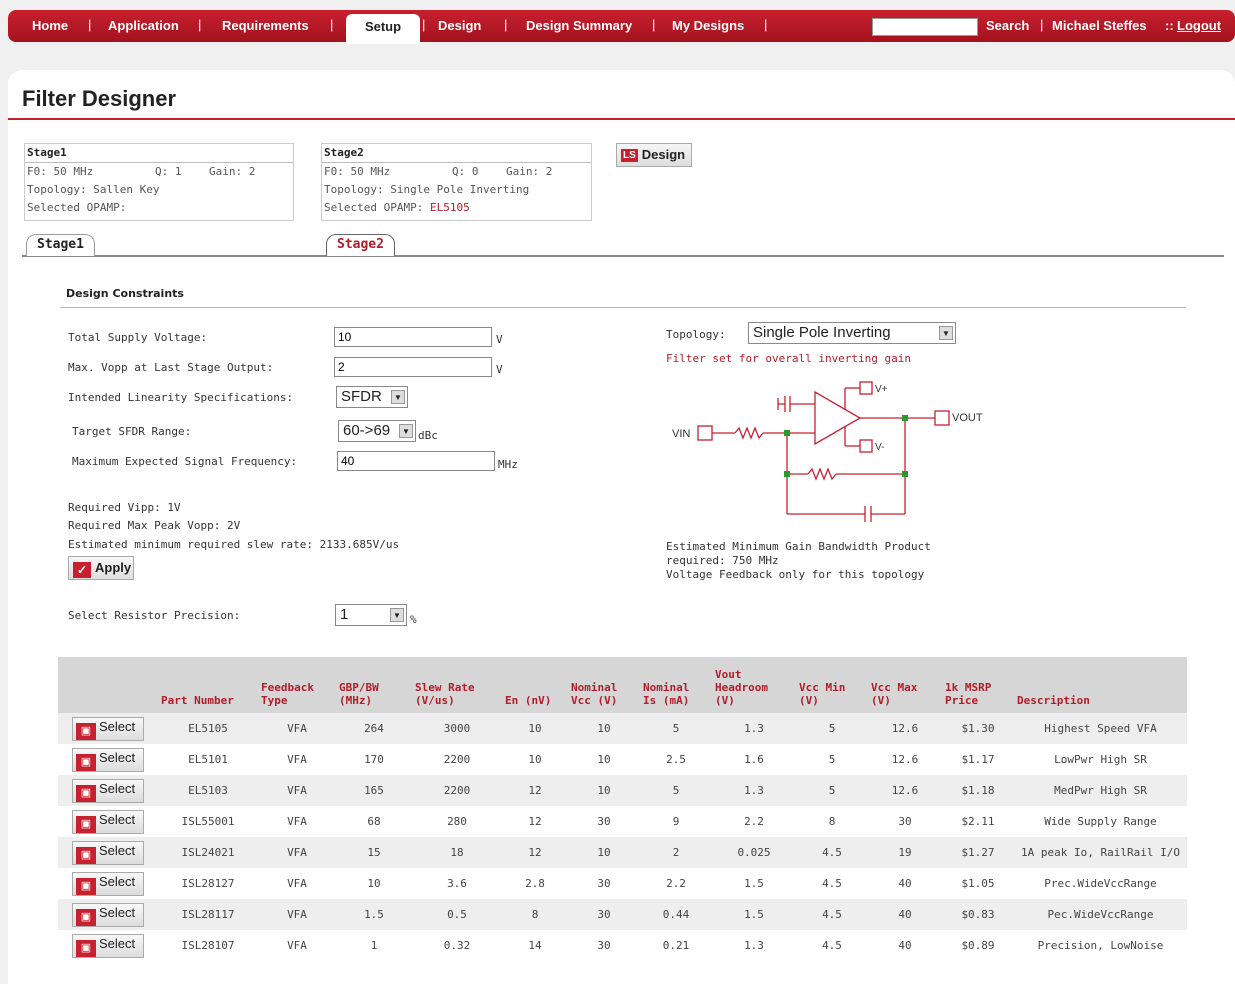 This screenshot has height=984, width=1235. What do you see at coordinates (866, 446) in the screenshot?
I see `vminus-terminal` at bounding box center [866, 446].